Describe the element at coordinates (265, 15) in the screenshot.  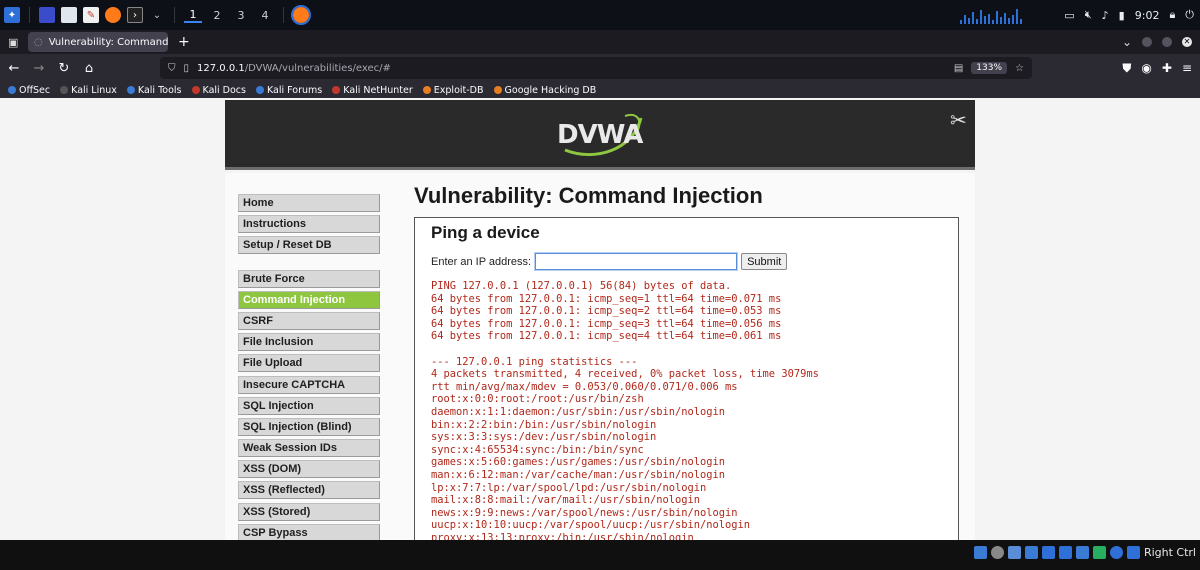
I see `workspace-4: 4` at that location.